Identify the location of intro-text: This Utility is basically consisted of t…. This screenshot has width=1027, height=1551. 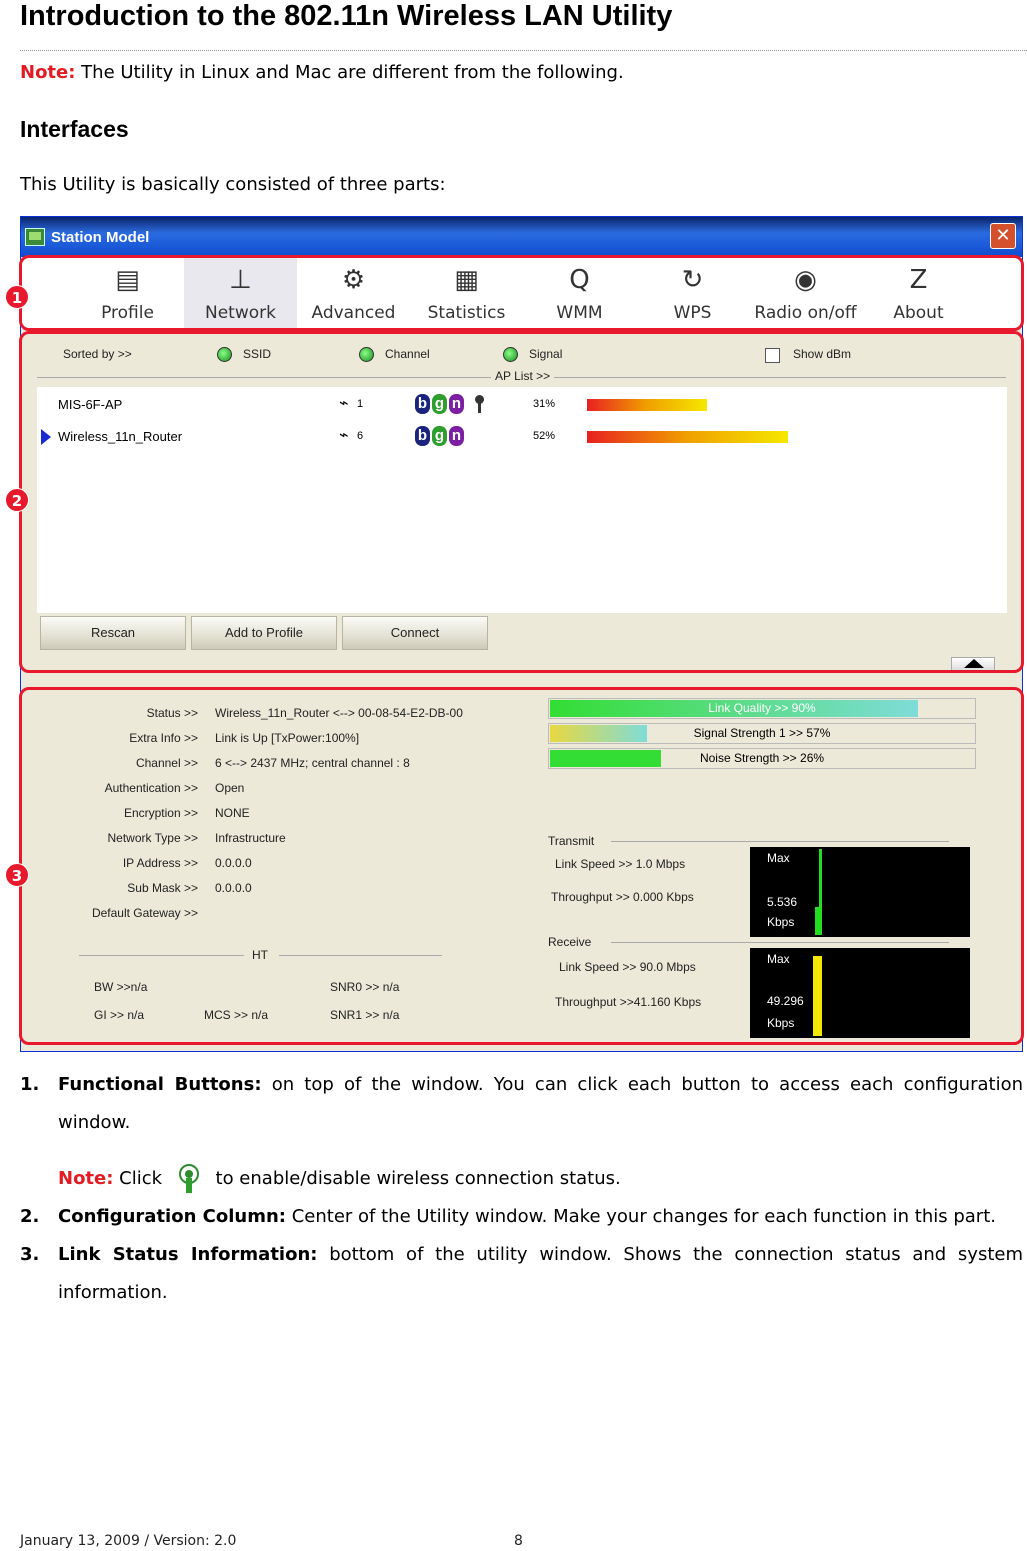
(233, 184).